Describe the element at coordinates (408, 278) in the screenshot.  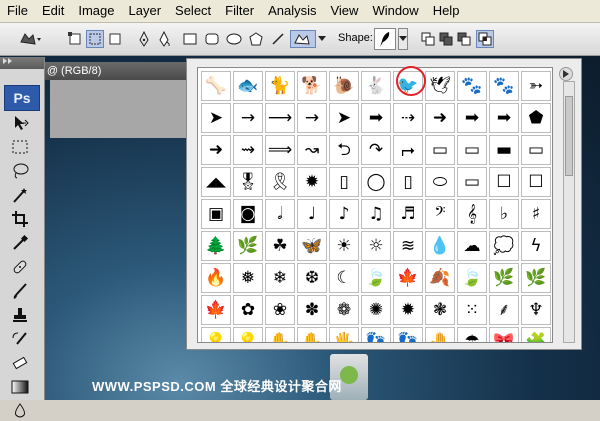
I see `shape-maple-leaf: 🍁` at that location.